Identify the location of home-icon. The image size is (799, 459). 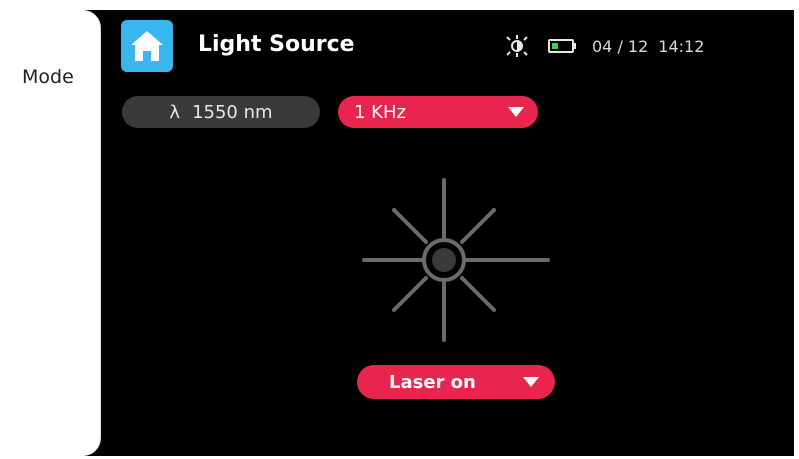
(147, 46).